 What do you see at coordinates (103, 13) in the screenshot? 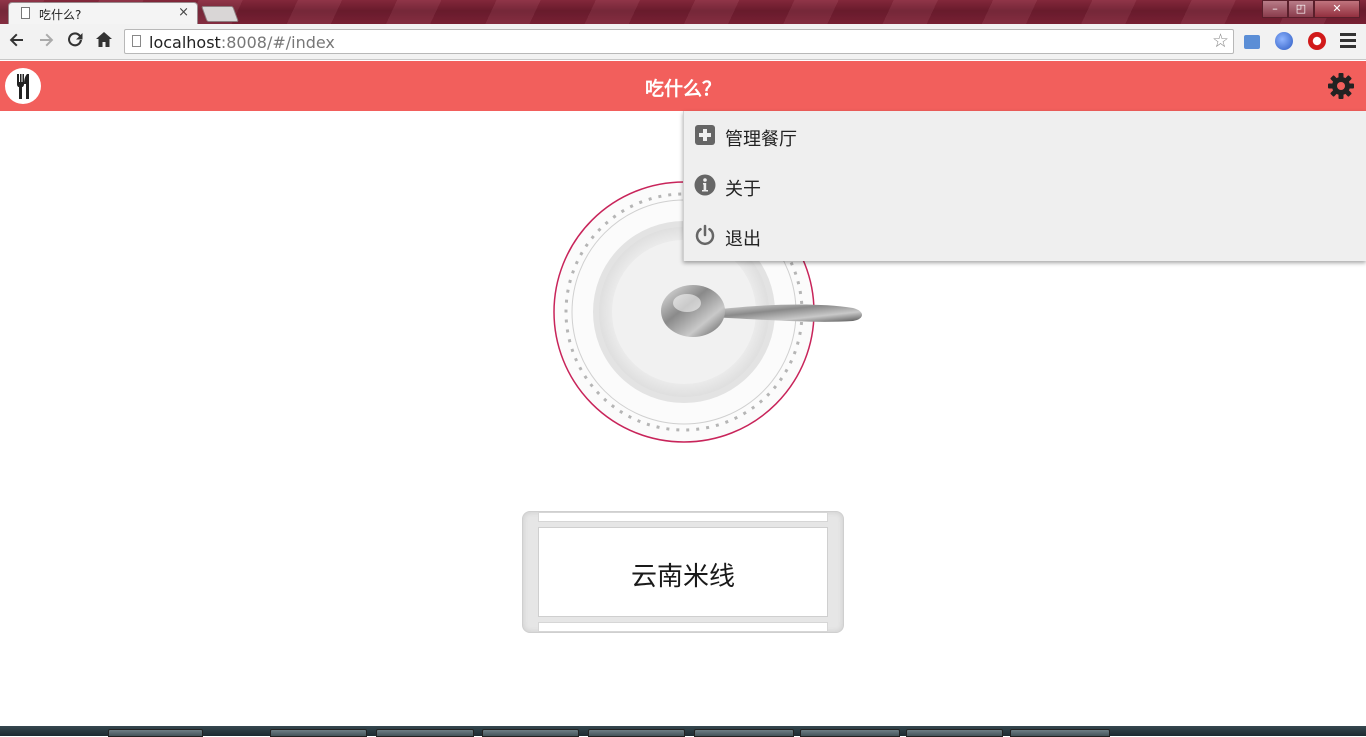
I see `browser-tab: 吃什么? ×` at bounding box center [103, 13].